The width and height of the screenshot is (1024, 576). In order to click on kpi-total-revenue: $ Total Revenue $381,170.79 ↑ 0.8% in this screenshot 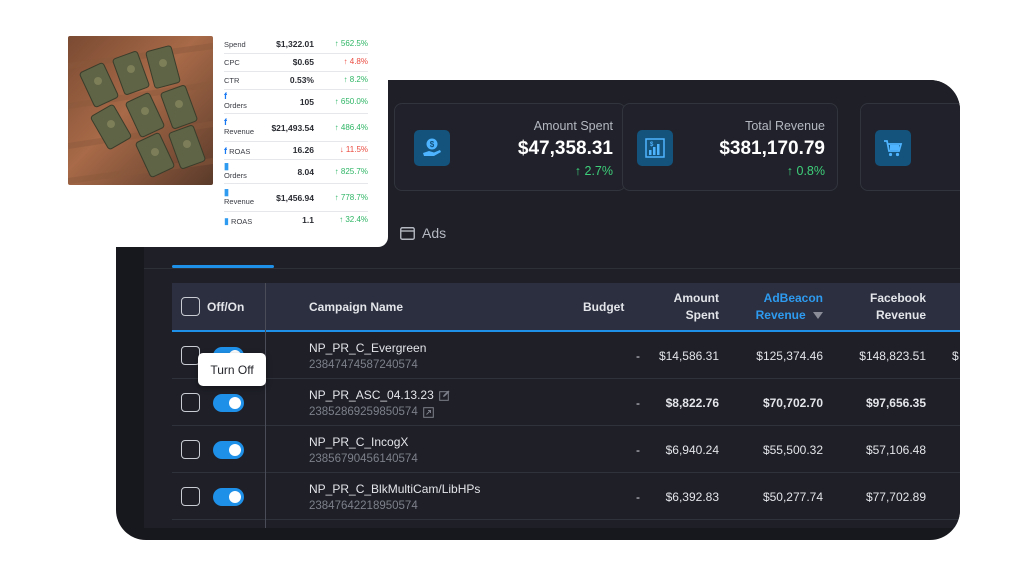, I will do `click(730, 147)`.